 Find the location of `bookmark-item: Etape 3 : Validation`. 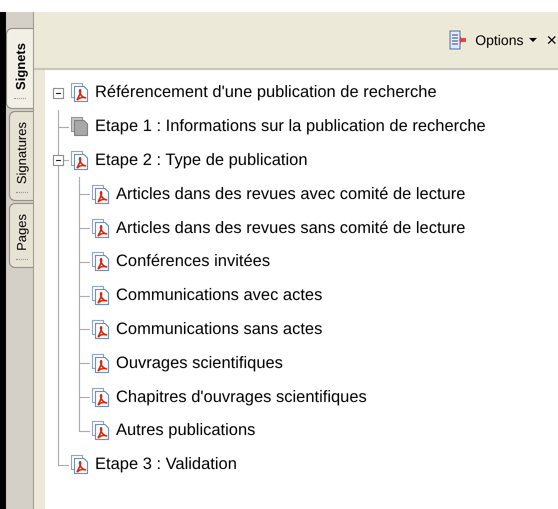

bookmark-item: Etape 3 : Validation is located at coordinates (166, 464).